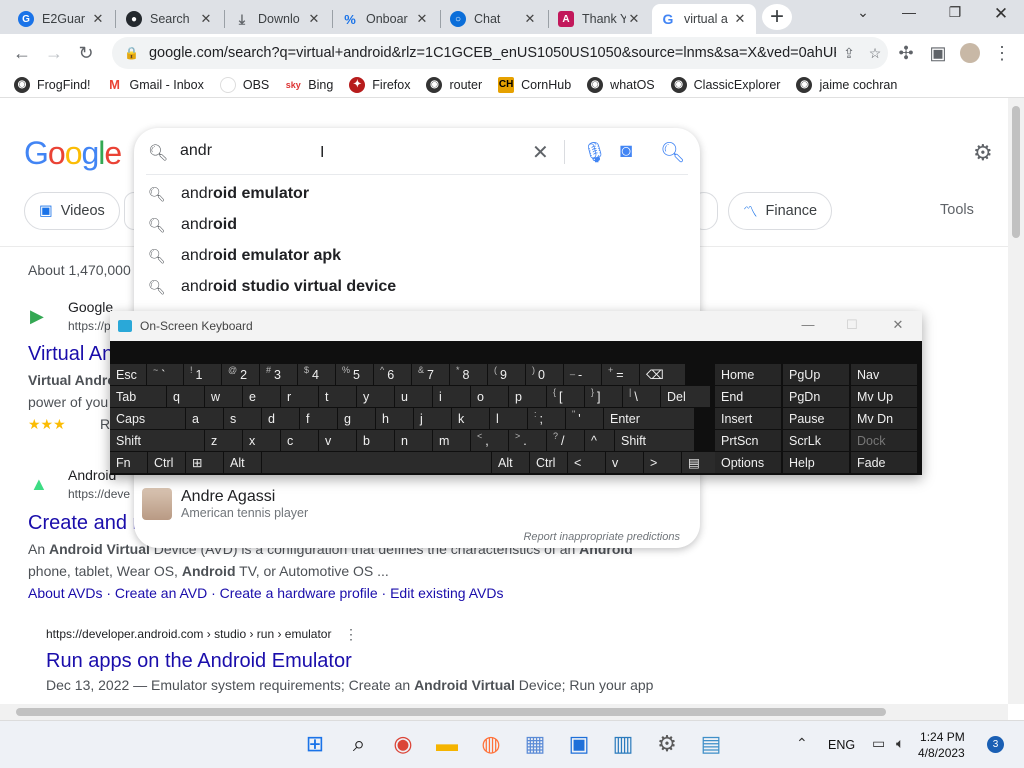 This screenshot has width=1024, height=768. Describe the element at coordinates (816, 462) in the screenshot. I see `key-help: Help` at that location.